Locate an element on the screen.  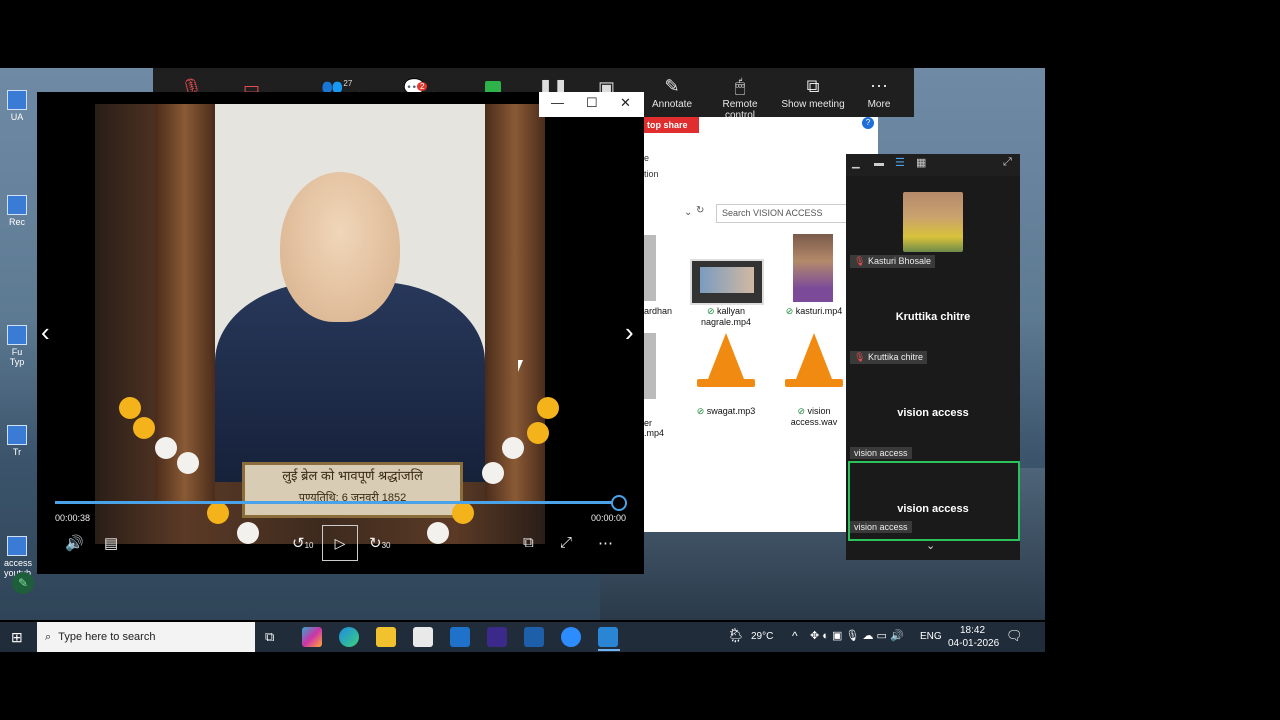
store-icon is located at coordinates (423, 637).